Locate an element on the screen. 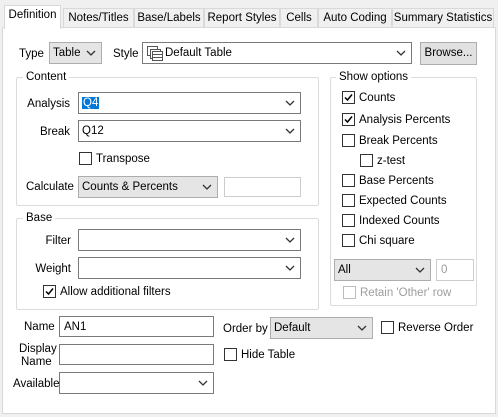 Image resolution: width=498 pixels, height=417 pixels. break-select: Q12 is located at coordinates (189, 131).